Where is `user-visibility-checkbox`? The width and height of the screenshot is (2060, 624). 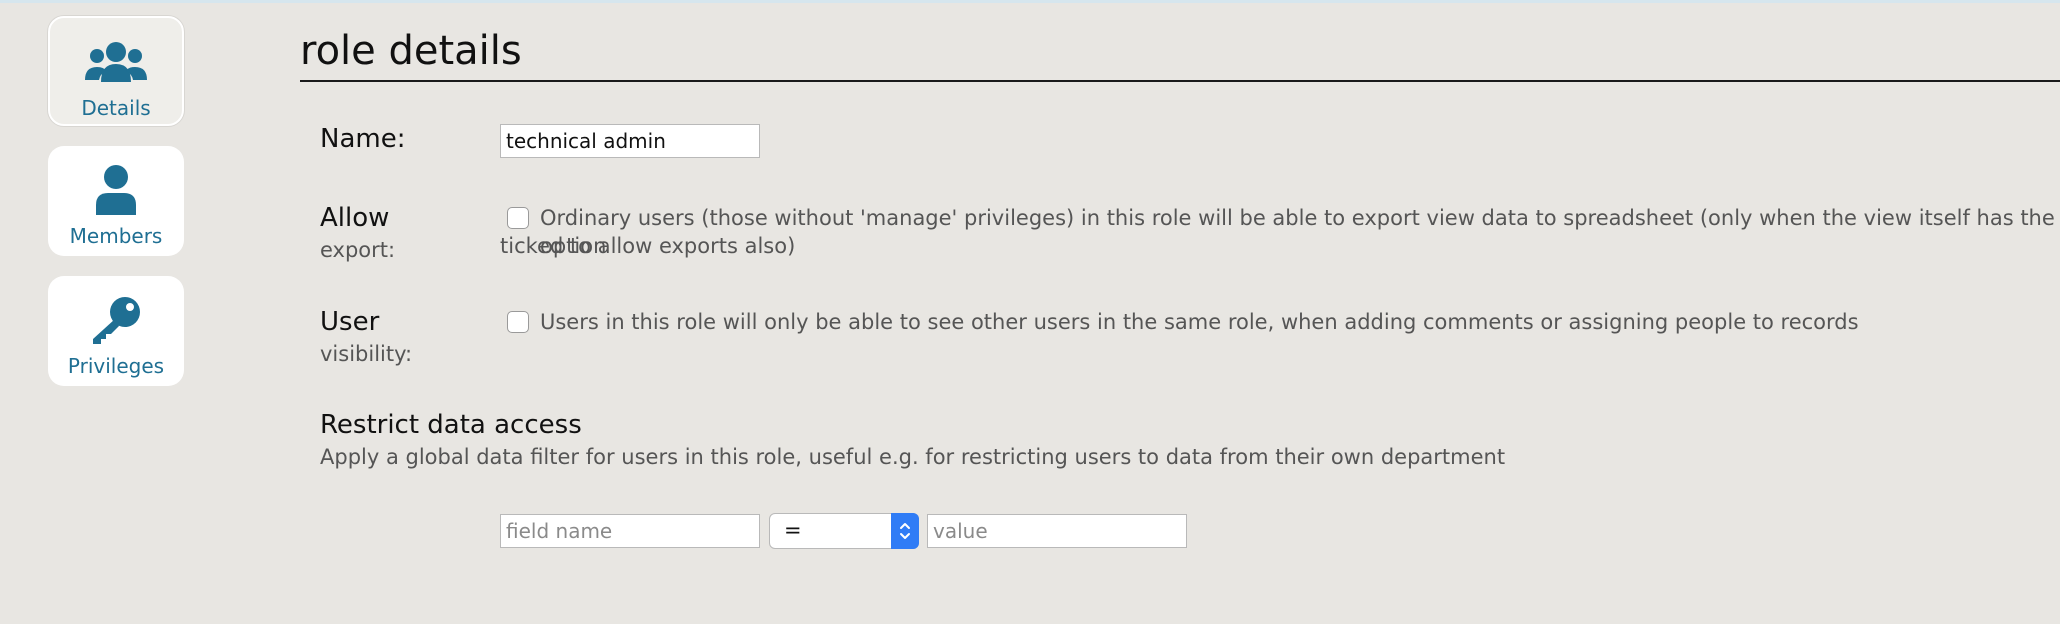 user-visibility-checkbox is located at coordinates (518, 322).